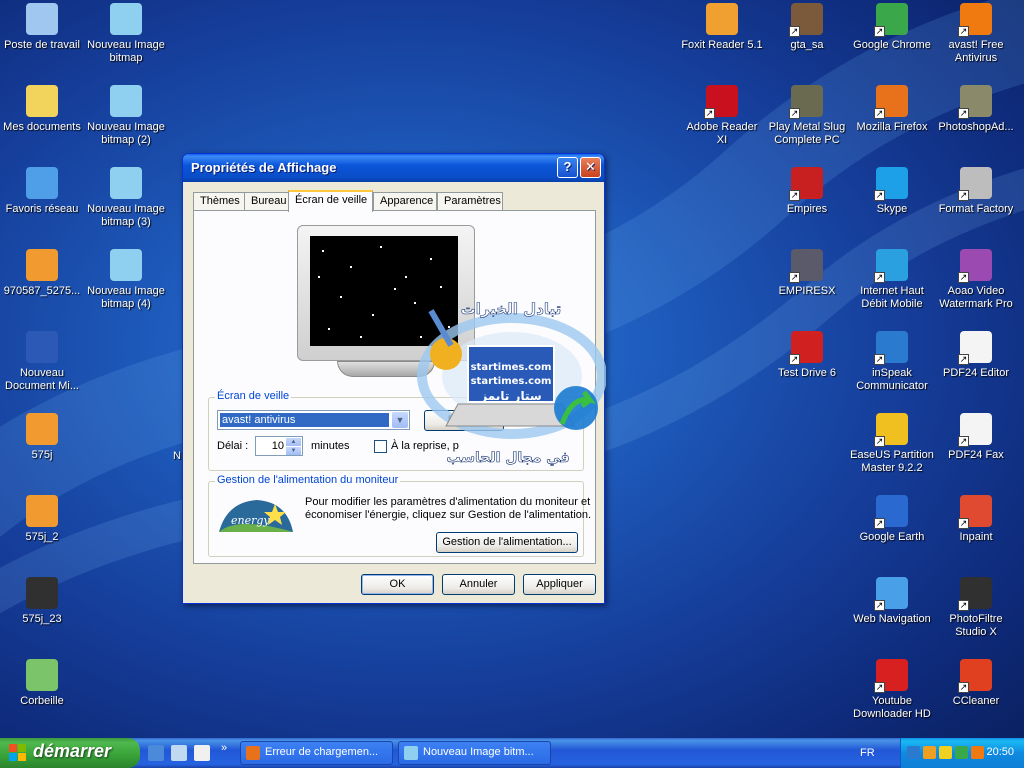 The width and height of the screenshot is (1024, 768). I want to click on desktop-icon: Foxit Reader 5.1, so click(722, 27).